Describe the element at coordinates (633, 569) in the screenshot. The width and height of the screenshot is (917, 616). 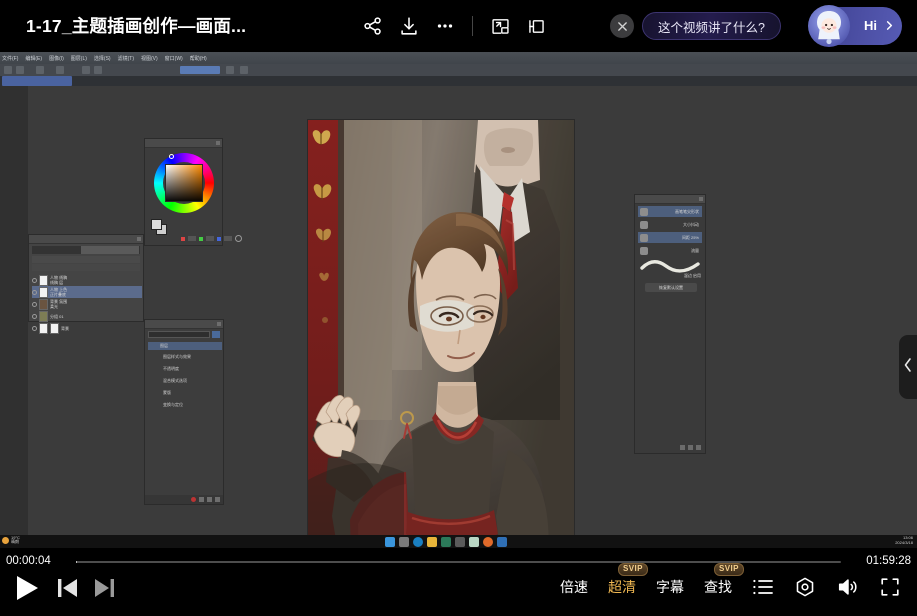
I see `svip-badge: SVIP` at that location.